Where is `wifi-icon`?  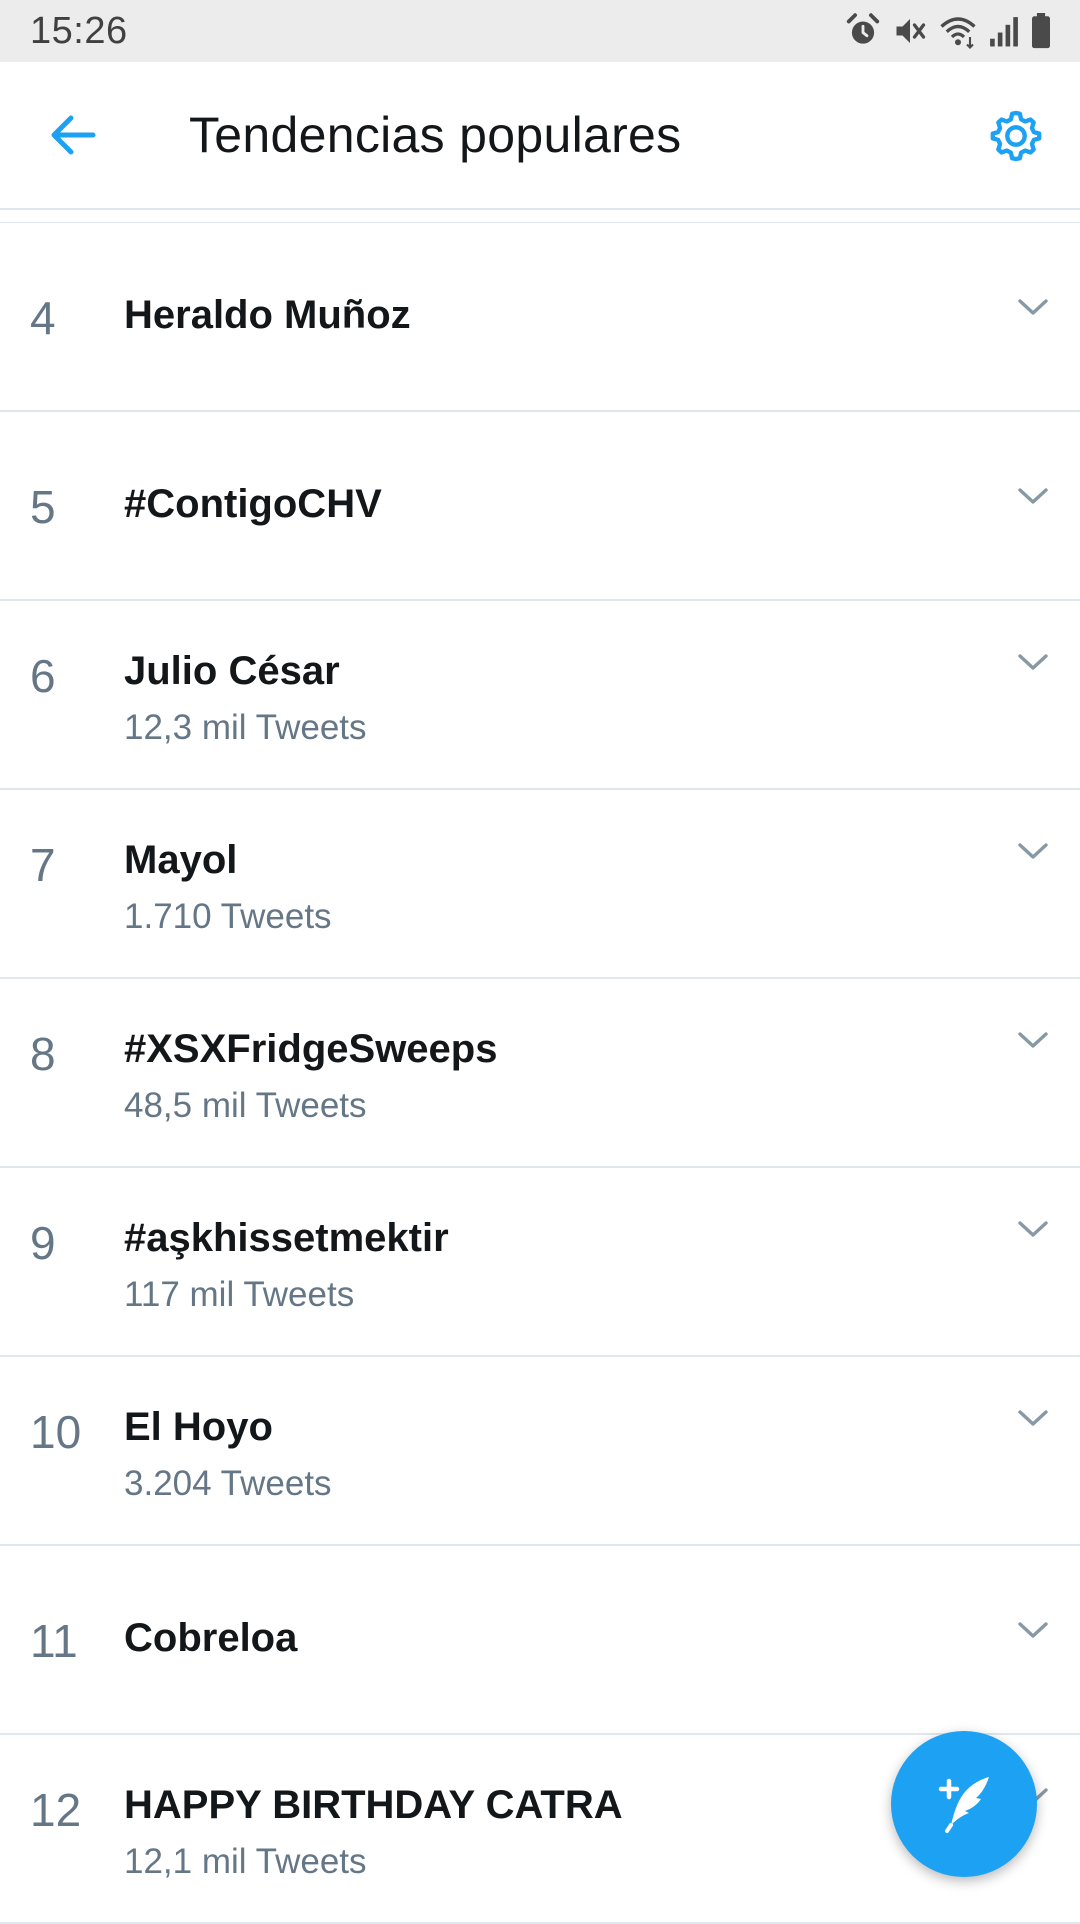
wifi-icon is located at coordinates (958, 31).